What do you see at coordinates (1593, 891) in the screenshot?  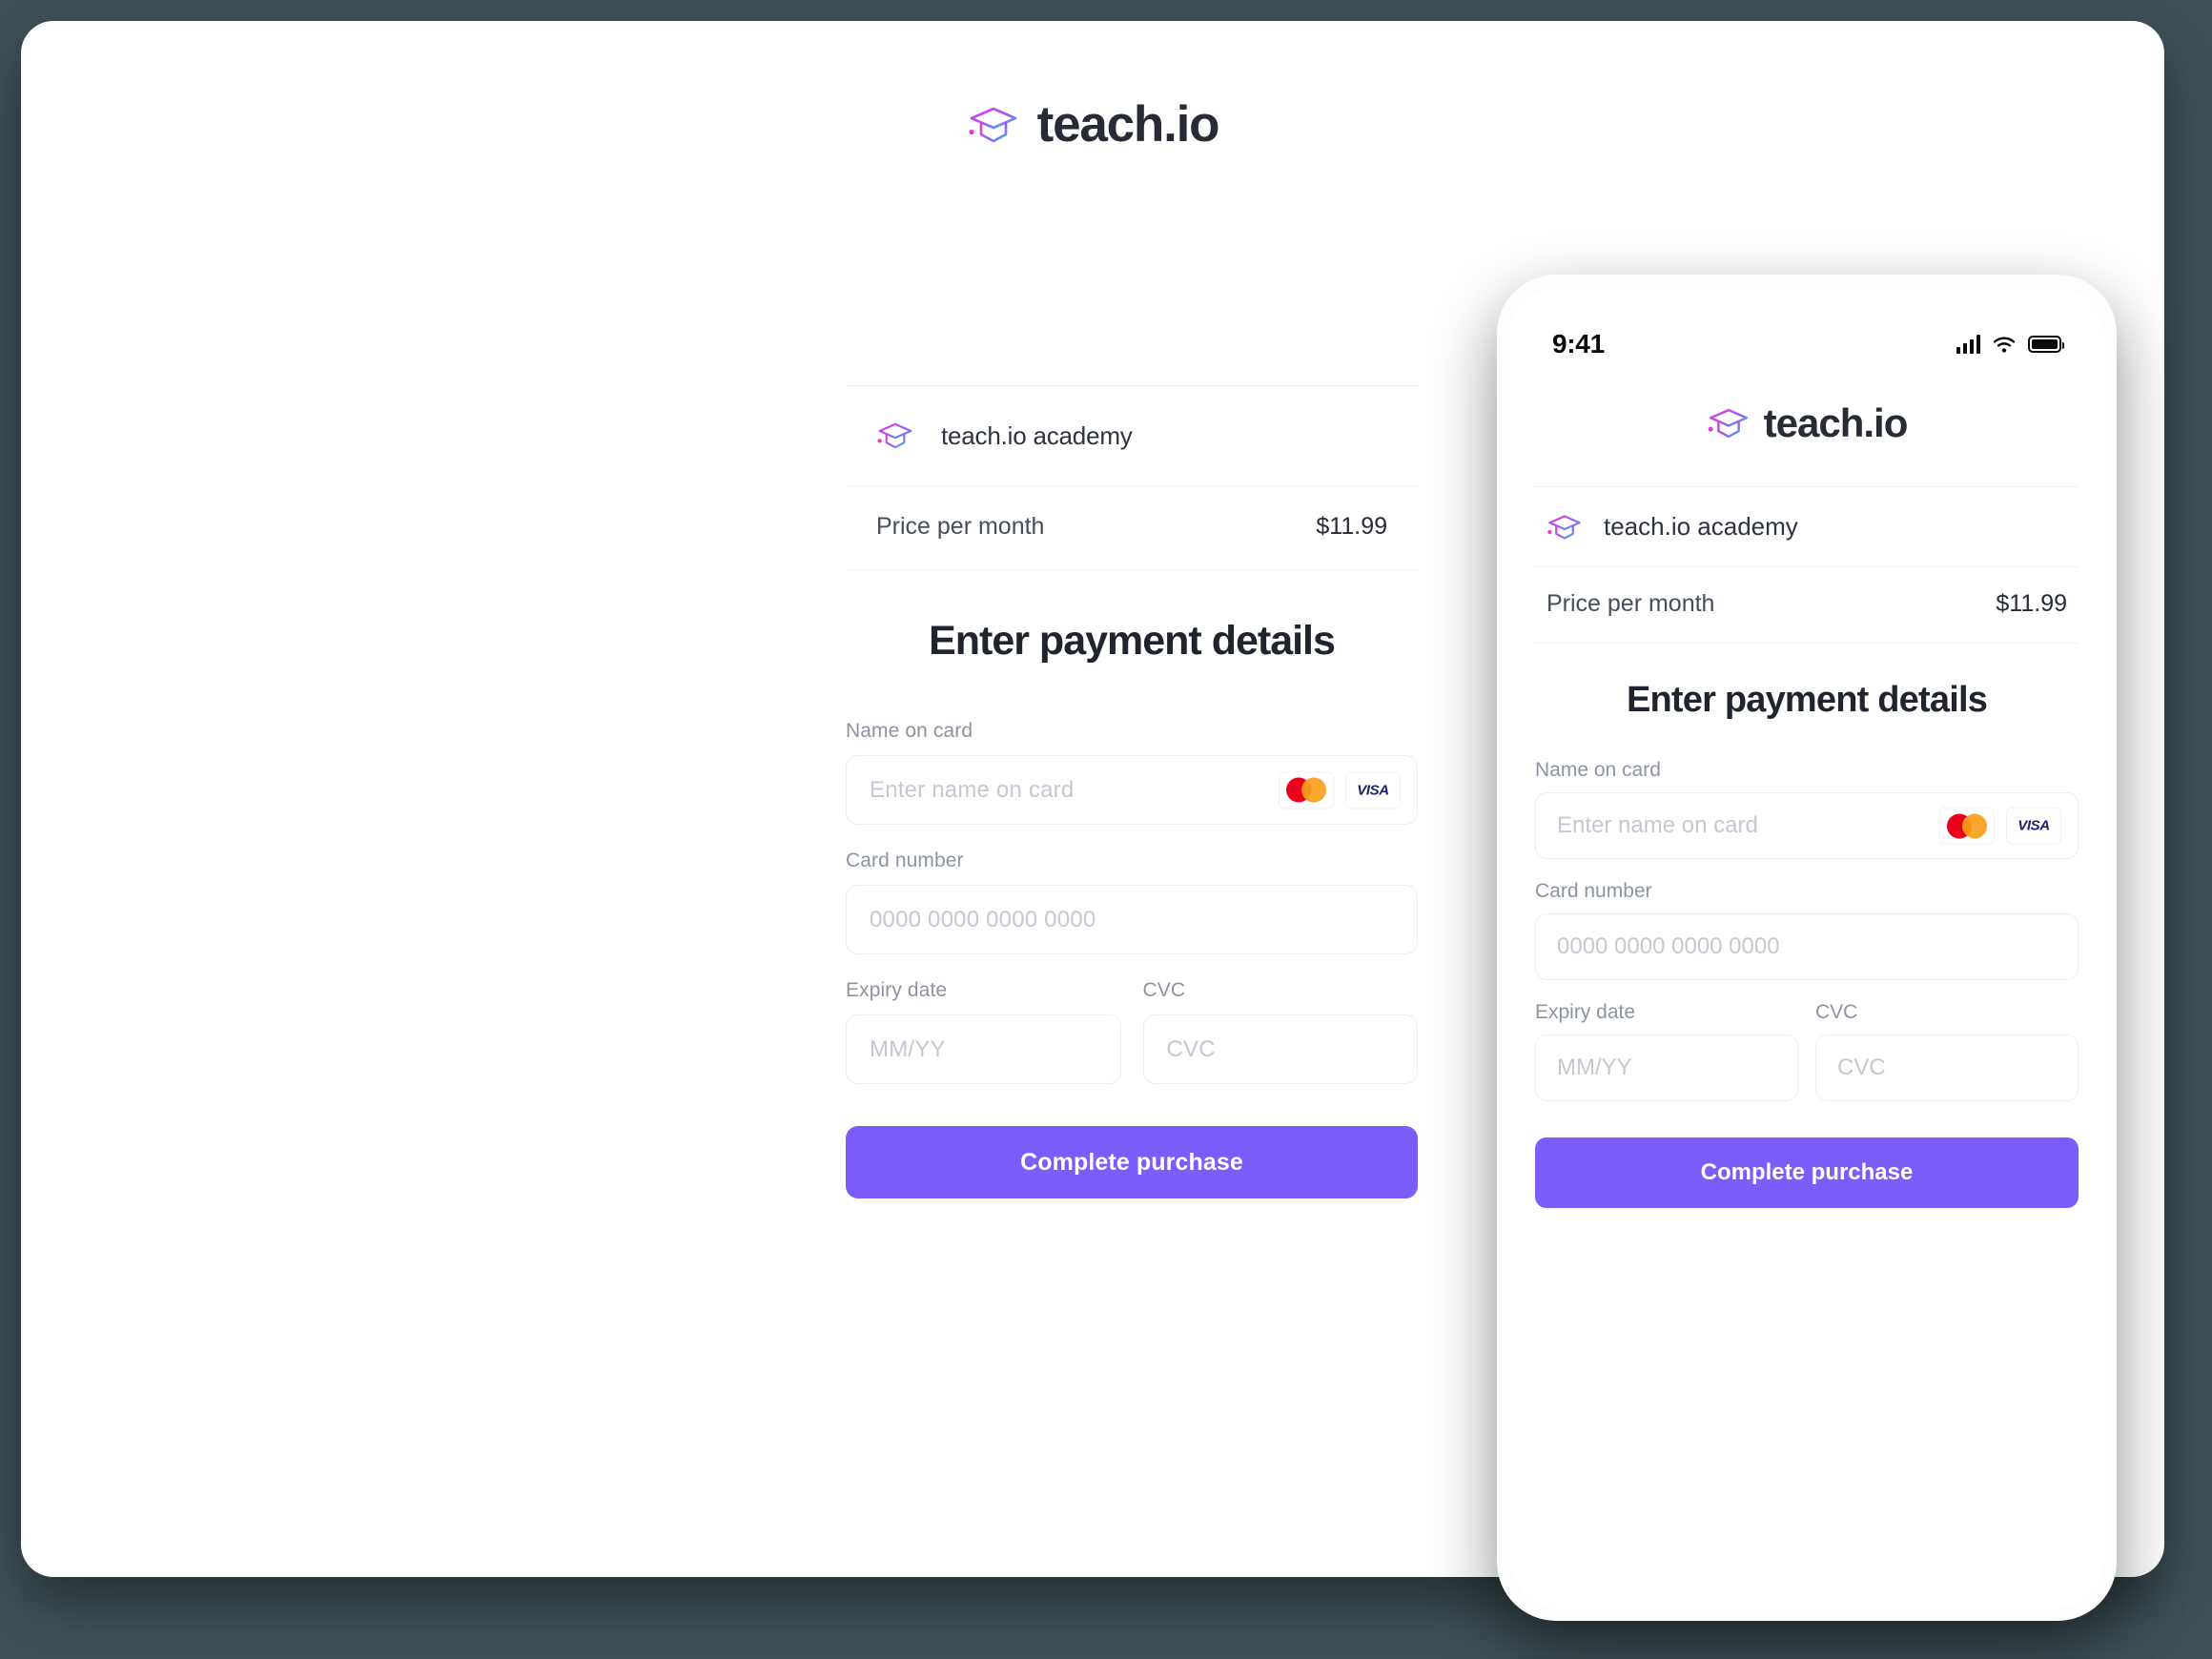 I see `field-label-card-number-mobile: Card number` at bounding box center [1593, 891].